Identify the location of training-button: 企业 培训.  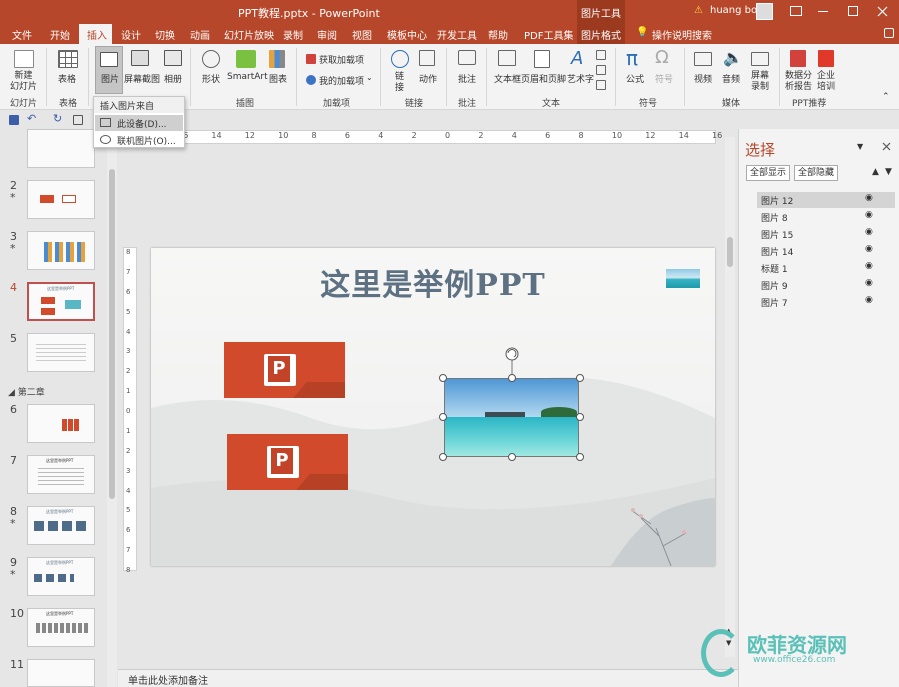
(826, 82).